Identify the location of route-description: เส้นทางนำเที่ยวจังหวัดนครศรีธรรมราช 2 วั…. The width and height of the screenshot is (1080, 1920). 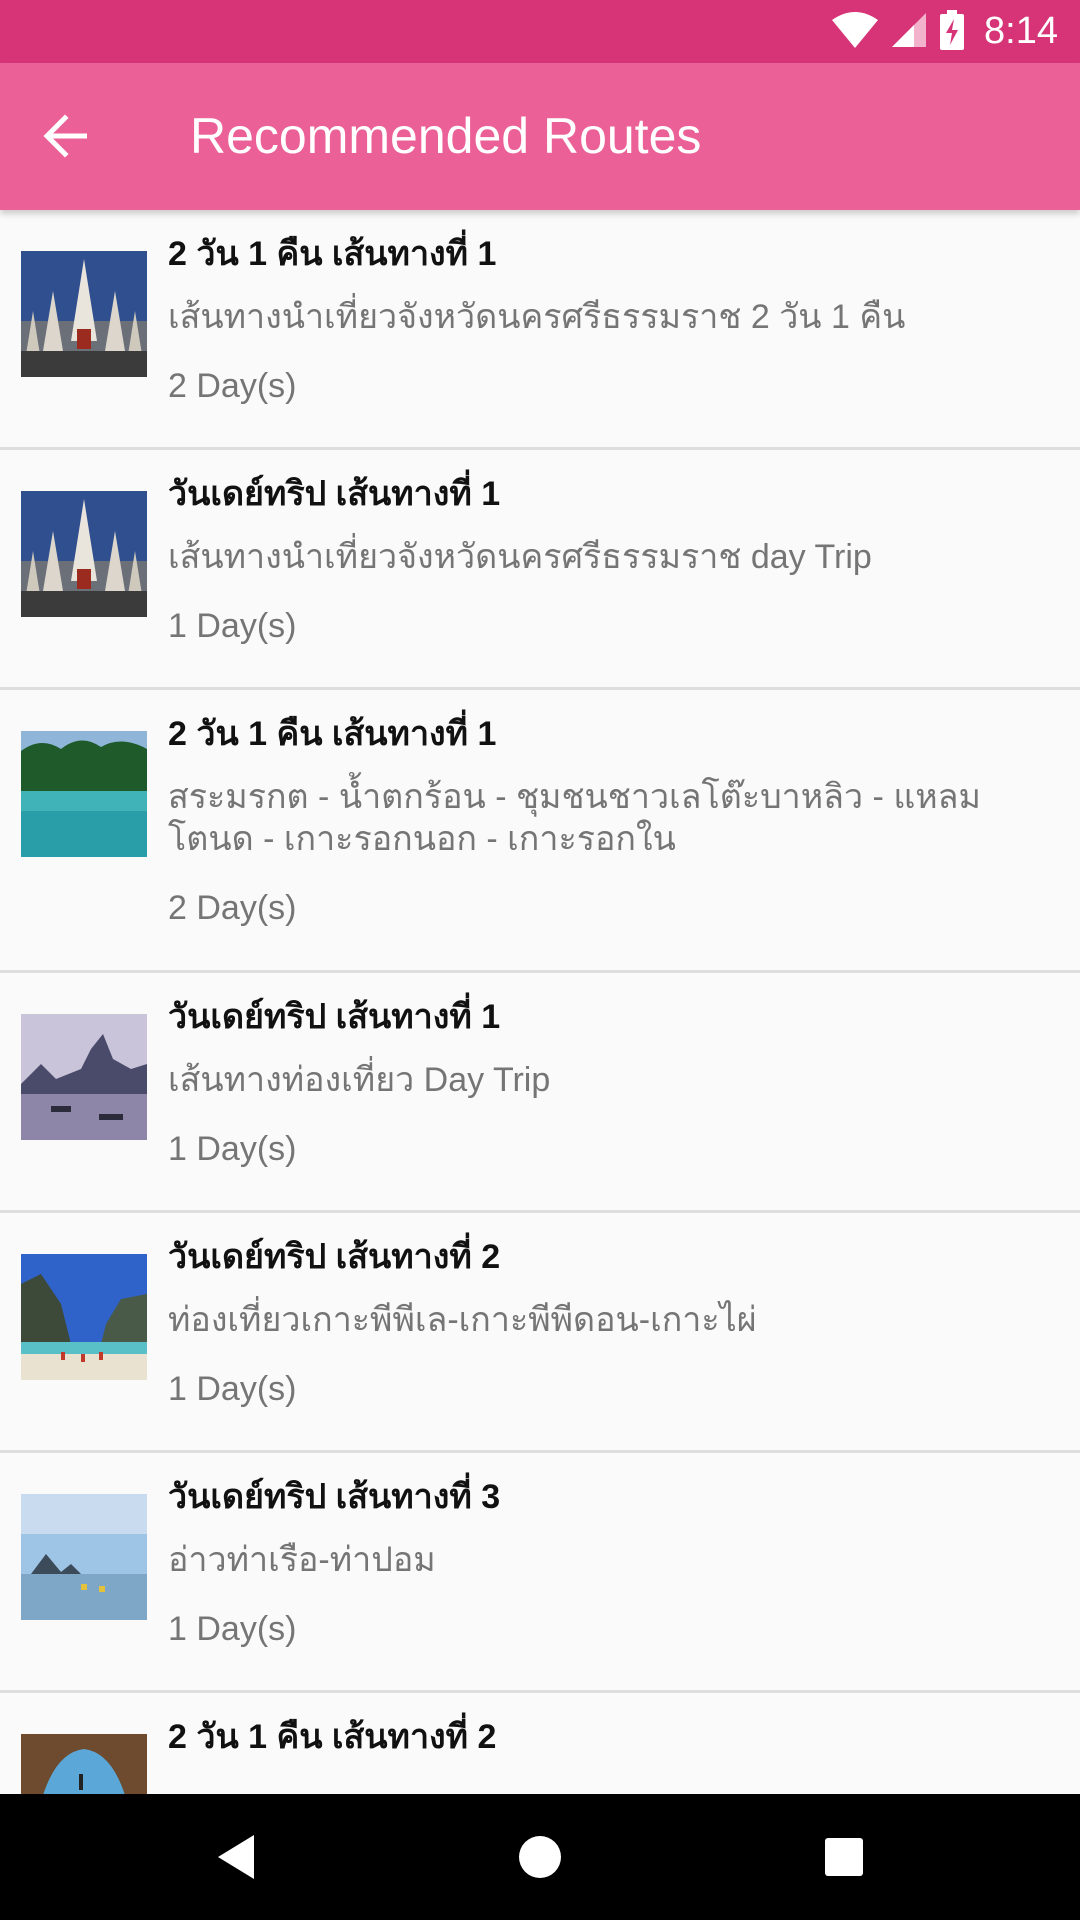
(537, 317).